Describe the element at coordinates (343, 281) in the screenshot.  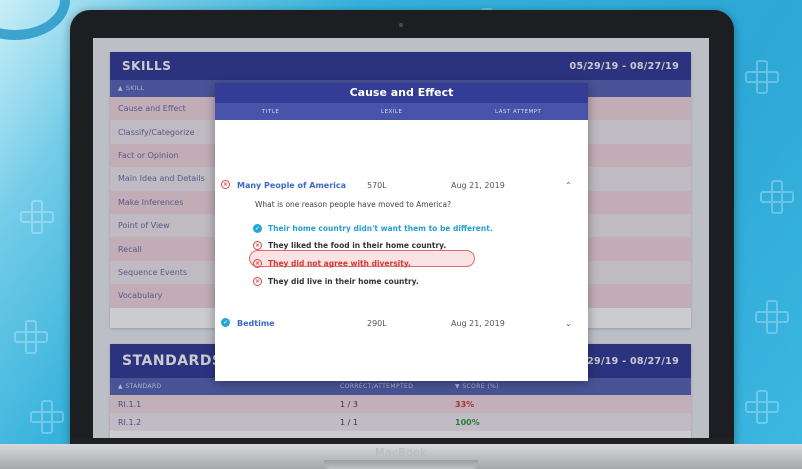
I see `answer-text: They did live in their home country.` at that location.